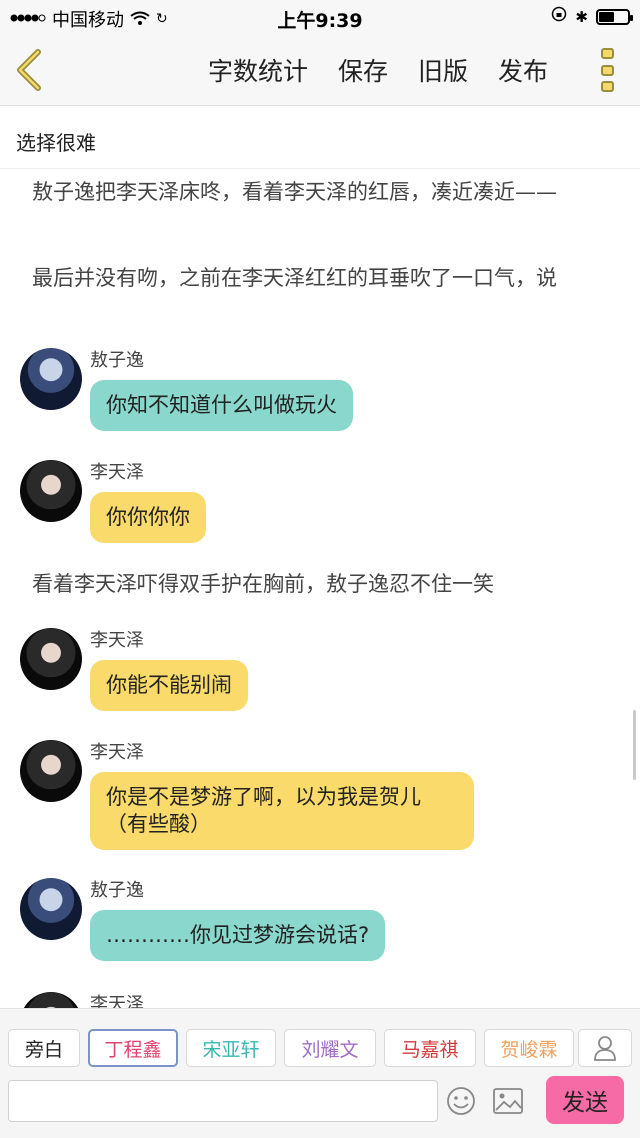  I want to click on image-icon, so click(508, 1101).